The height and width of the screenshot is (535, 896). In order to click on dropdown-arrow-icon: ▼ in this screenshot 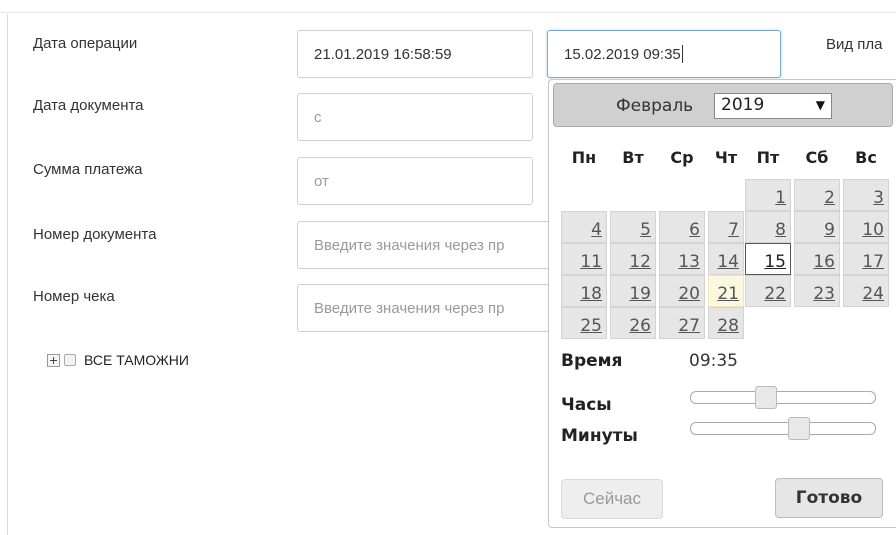, I will do `click(820, 105)`.